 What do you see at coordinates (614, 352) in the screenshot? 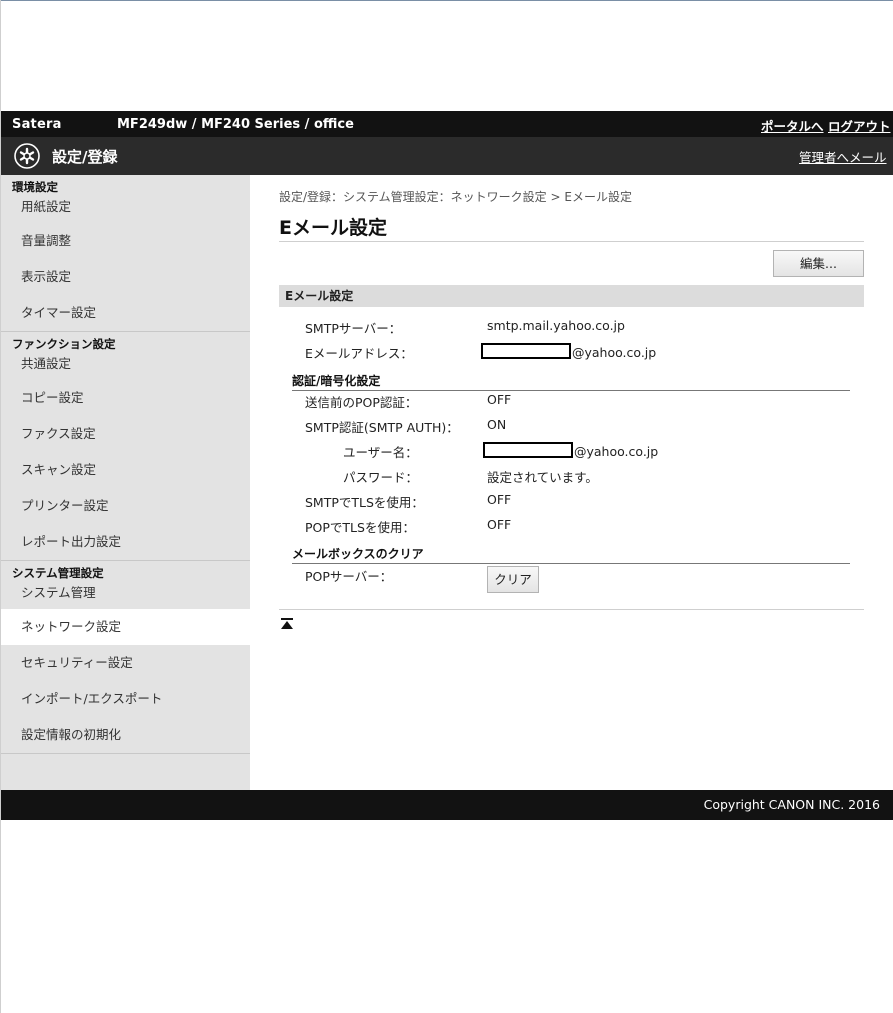
I see `email-domain: @yahoo.co.jp` at bounding box center [614, 352].